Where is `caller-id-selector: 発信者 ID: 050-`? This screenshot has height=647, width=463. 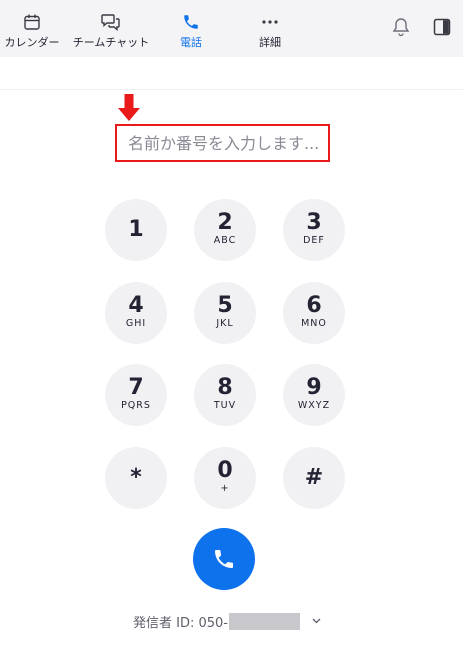
caller-id-selector: 発信者 ID: 050- is located at coordinates (227, 621).